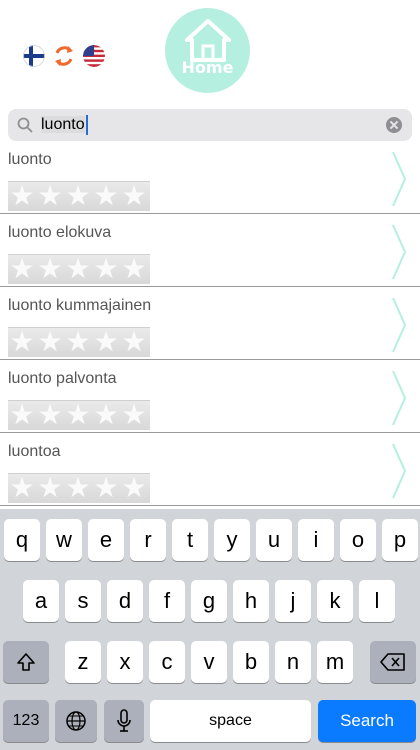 Image resolution: width=420 pixels, height=750 pixels. I want to click on microphone-key, so click(124, 721).